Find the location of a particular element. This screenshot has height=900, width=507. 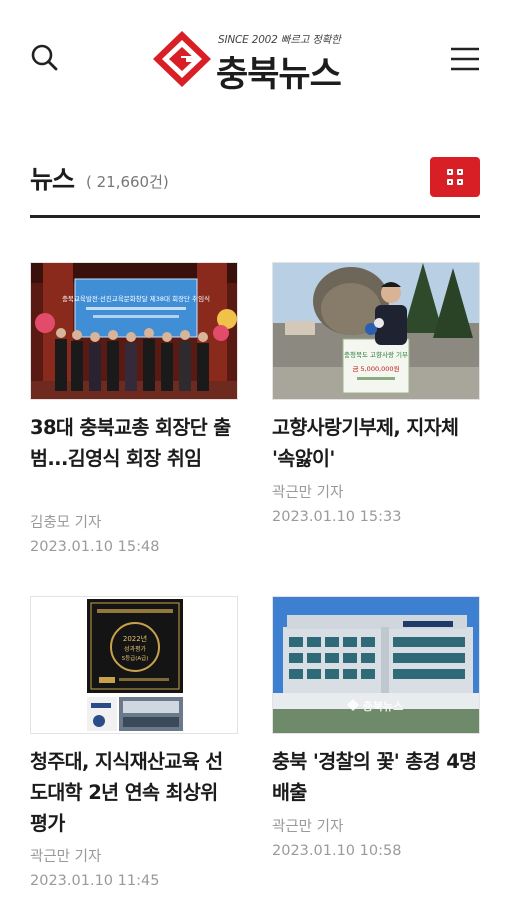

award-plaque-image: 2022년 성과평가 S등급(A급) is located at coordinates (134, 665).